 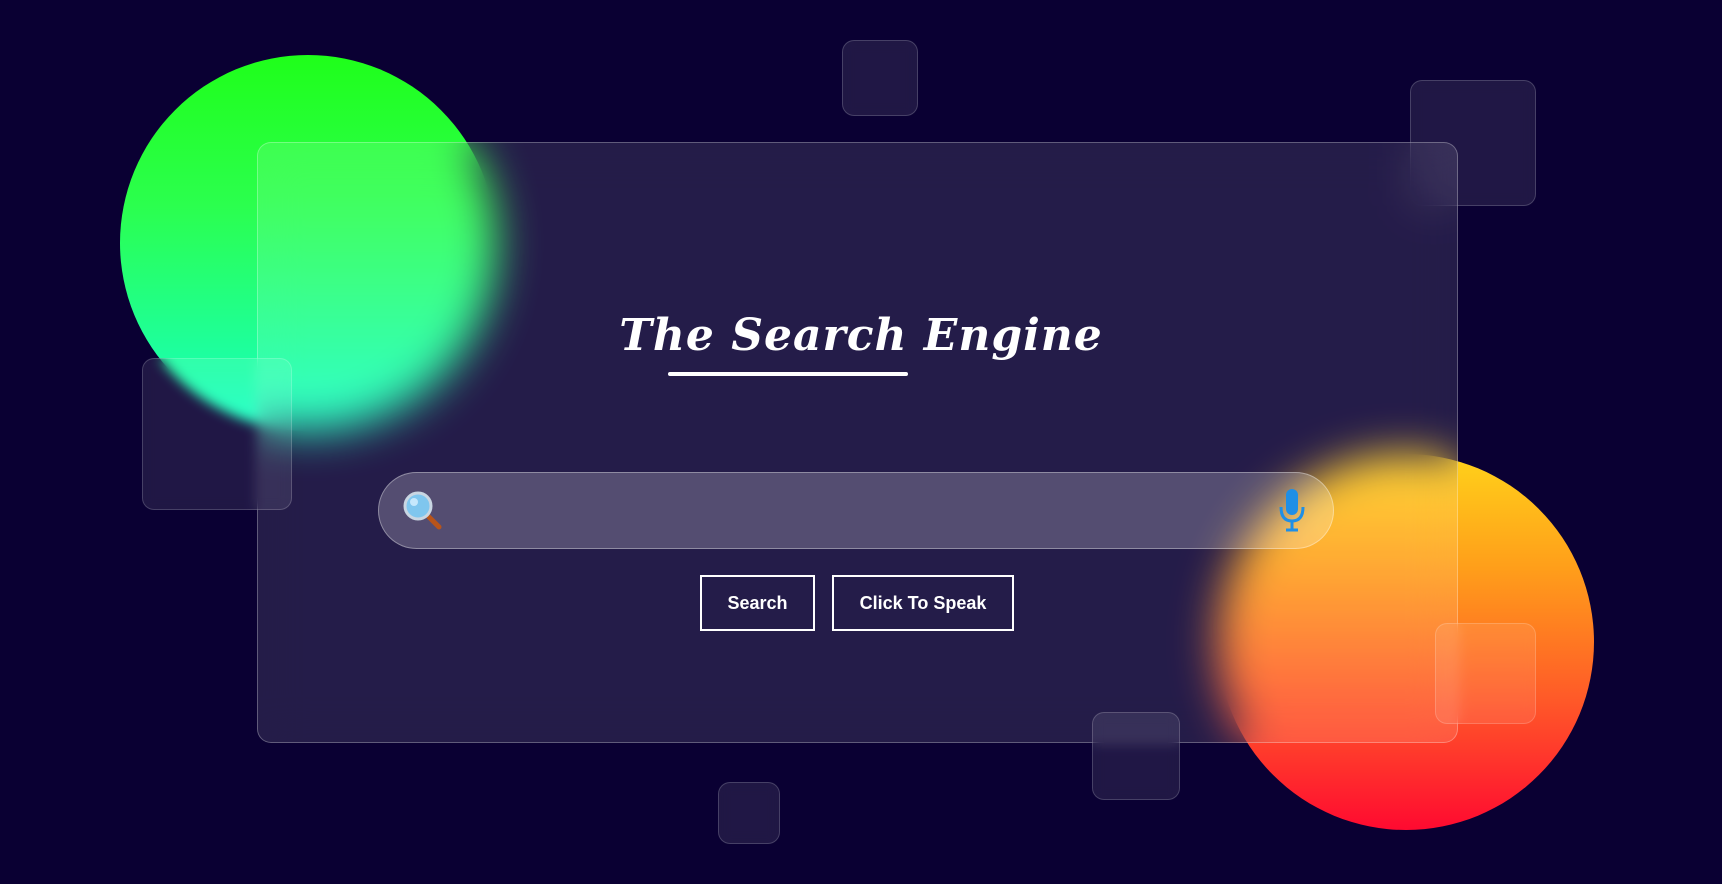 I want to click on page-title: The Search Engine, so click(x=861, y=335).